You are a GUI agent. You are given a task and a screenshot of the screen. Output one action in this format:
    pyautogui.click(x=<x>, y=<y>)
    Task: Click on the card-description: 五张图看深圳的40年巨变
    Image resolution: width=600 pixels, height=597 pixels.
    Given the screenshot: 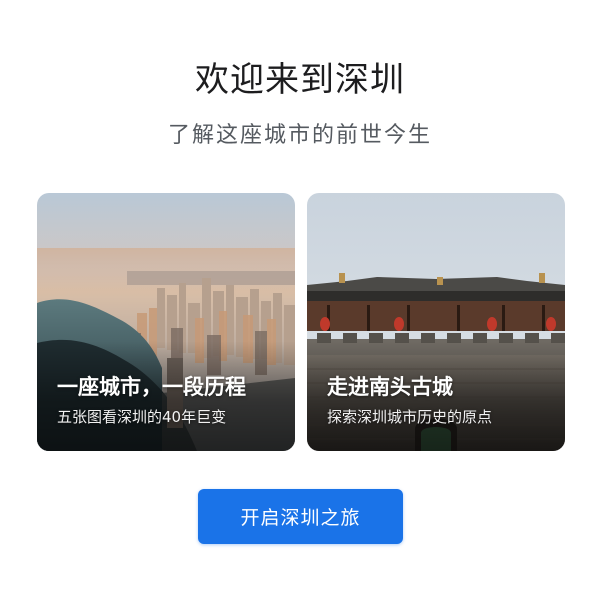 What is the action you would take?
    pyautogui.click(x=142, y=417)
    